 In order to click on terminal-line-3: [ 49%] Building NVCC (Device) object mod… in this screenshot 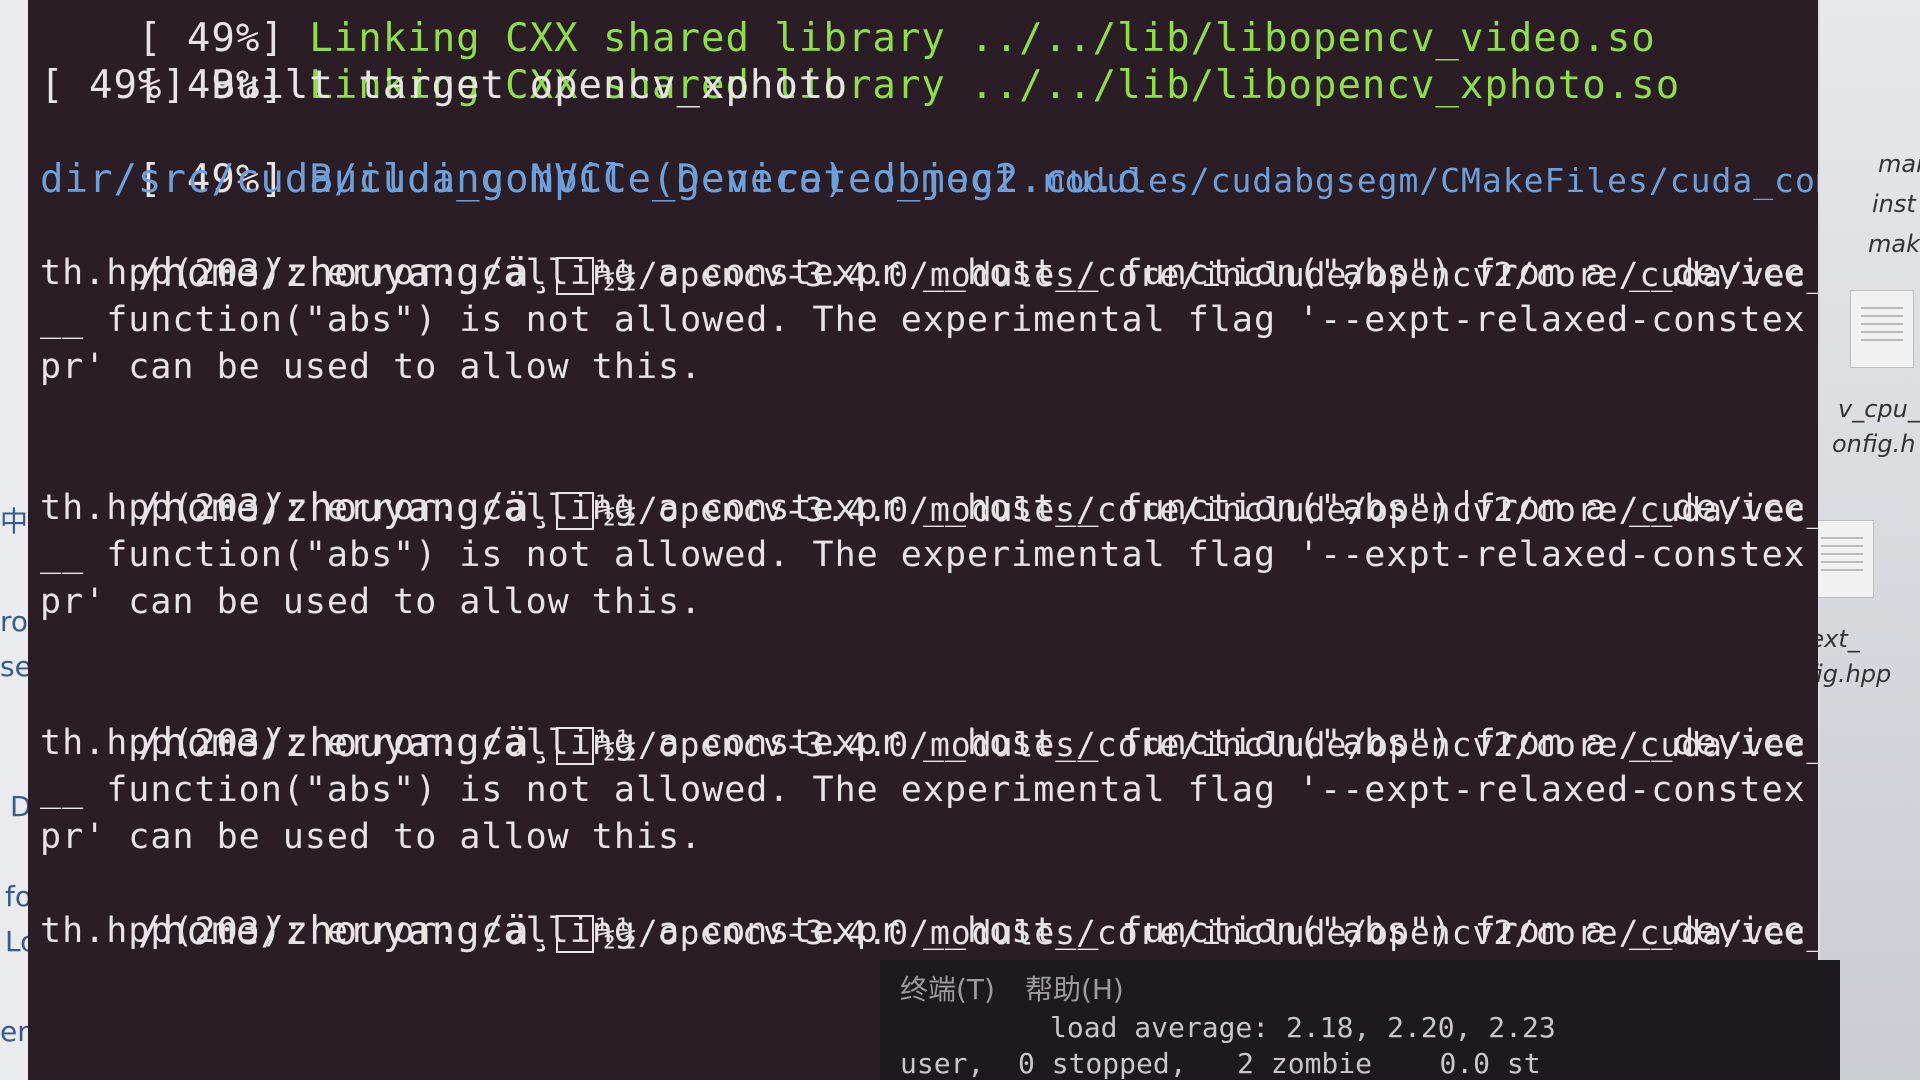, I will do `click(929, 155)`.